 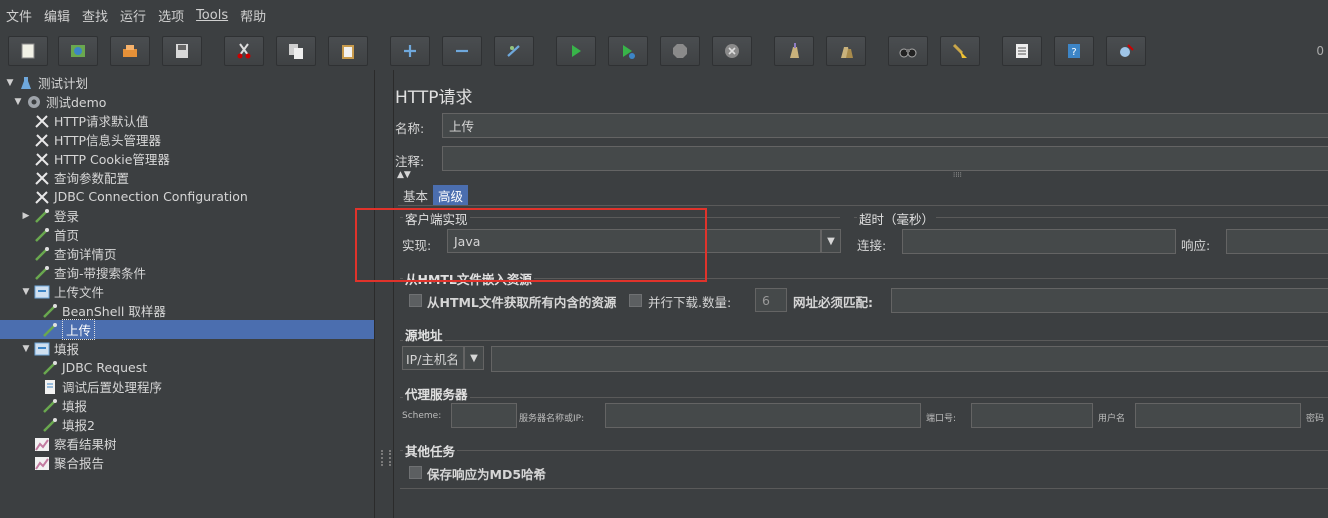 What do you see at coordinates (42, 349) in the screenshot?
I see `controller-icon` at bounding box center [42, 349].